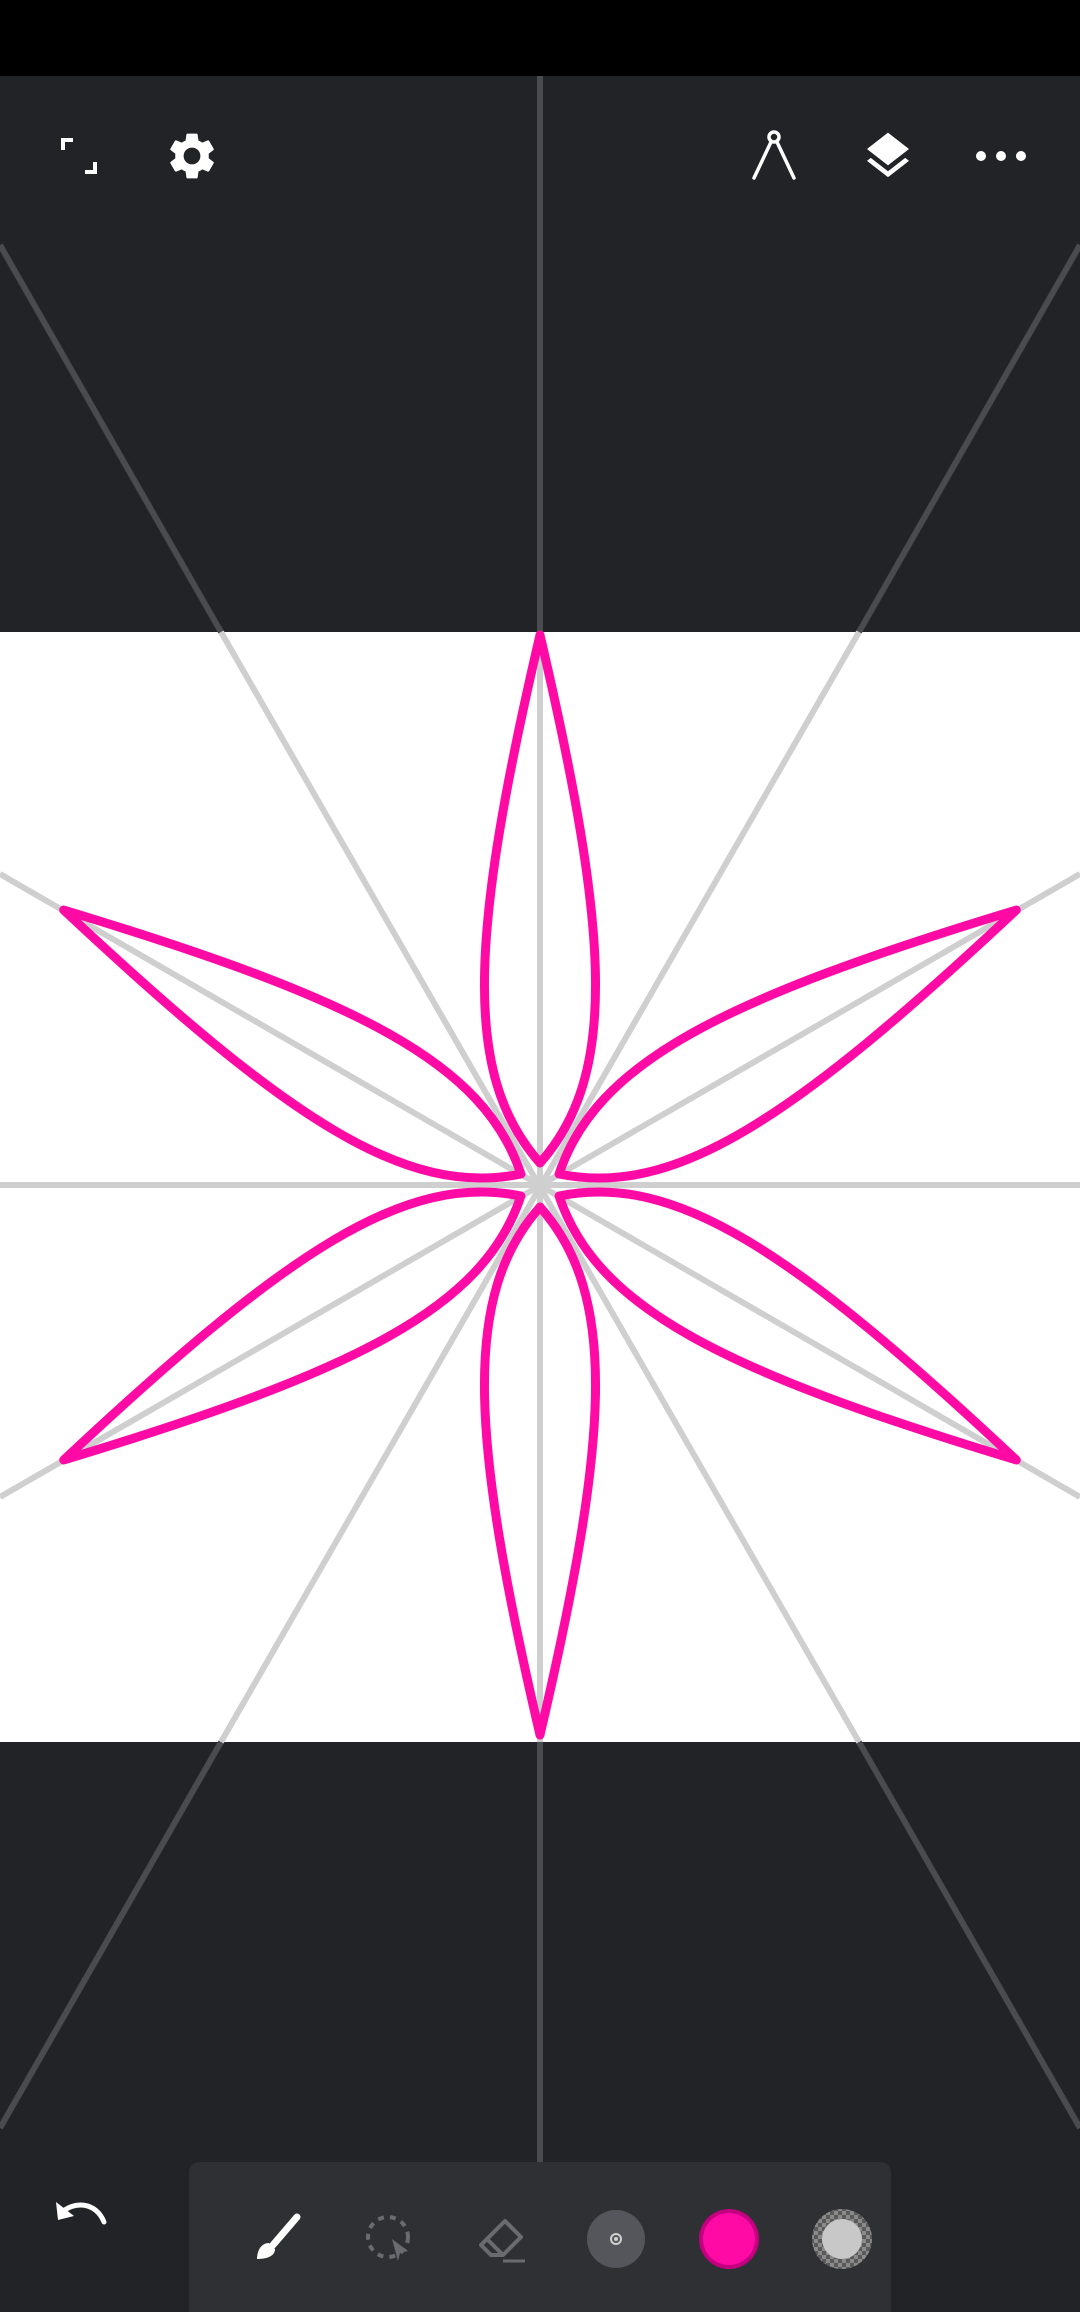  I want to click on color-picker, so click(729, 2239).